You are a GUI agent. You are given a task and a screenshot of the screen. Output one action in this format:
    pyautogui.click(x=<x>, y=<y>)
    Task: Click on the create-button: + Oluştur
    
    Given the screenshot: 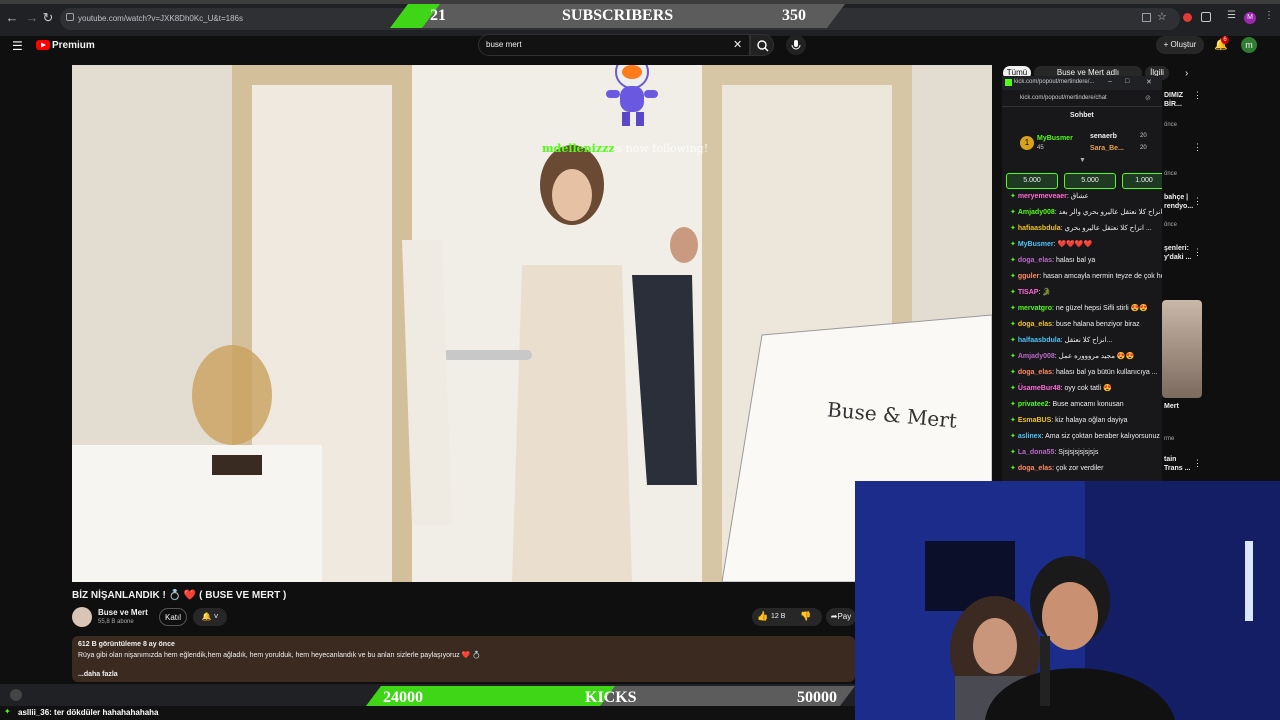 What is the action you would take?
    pyautogui.click(x=1180, y=45)
    